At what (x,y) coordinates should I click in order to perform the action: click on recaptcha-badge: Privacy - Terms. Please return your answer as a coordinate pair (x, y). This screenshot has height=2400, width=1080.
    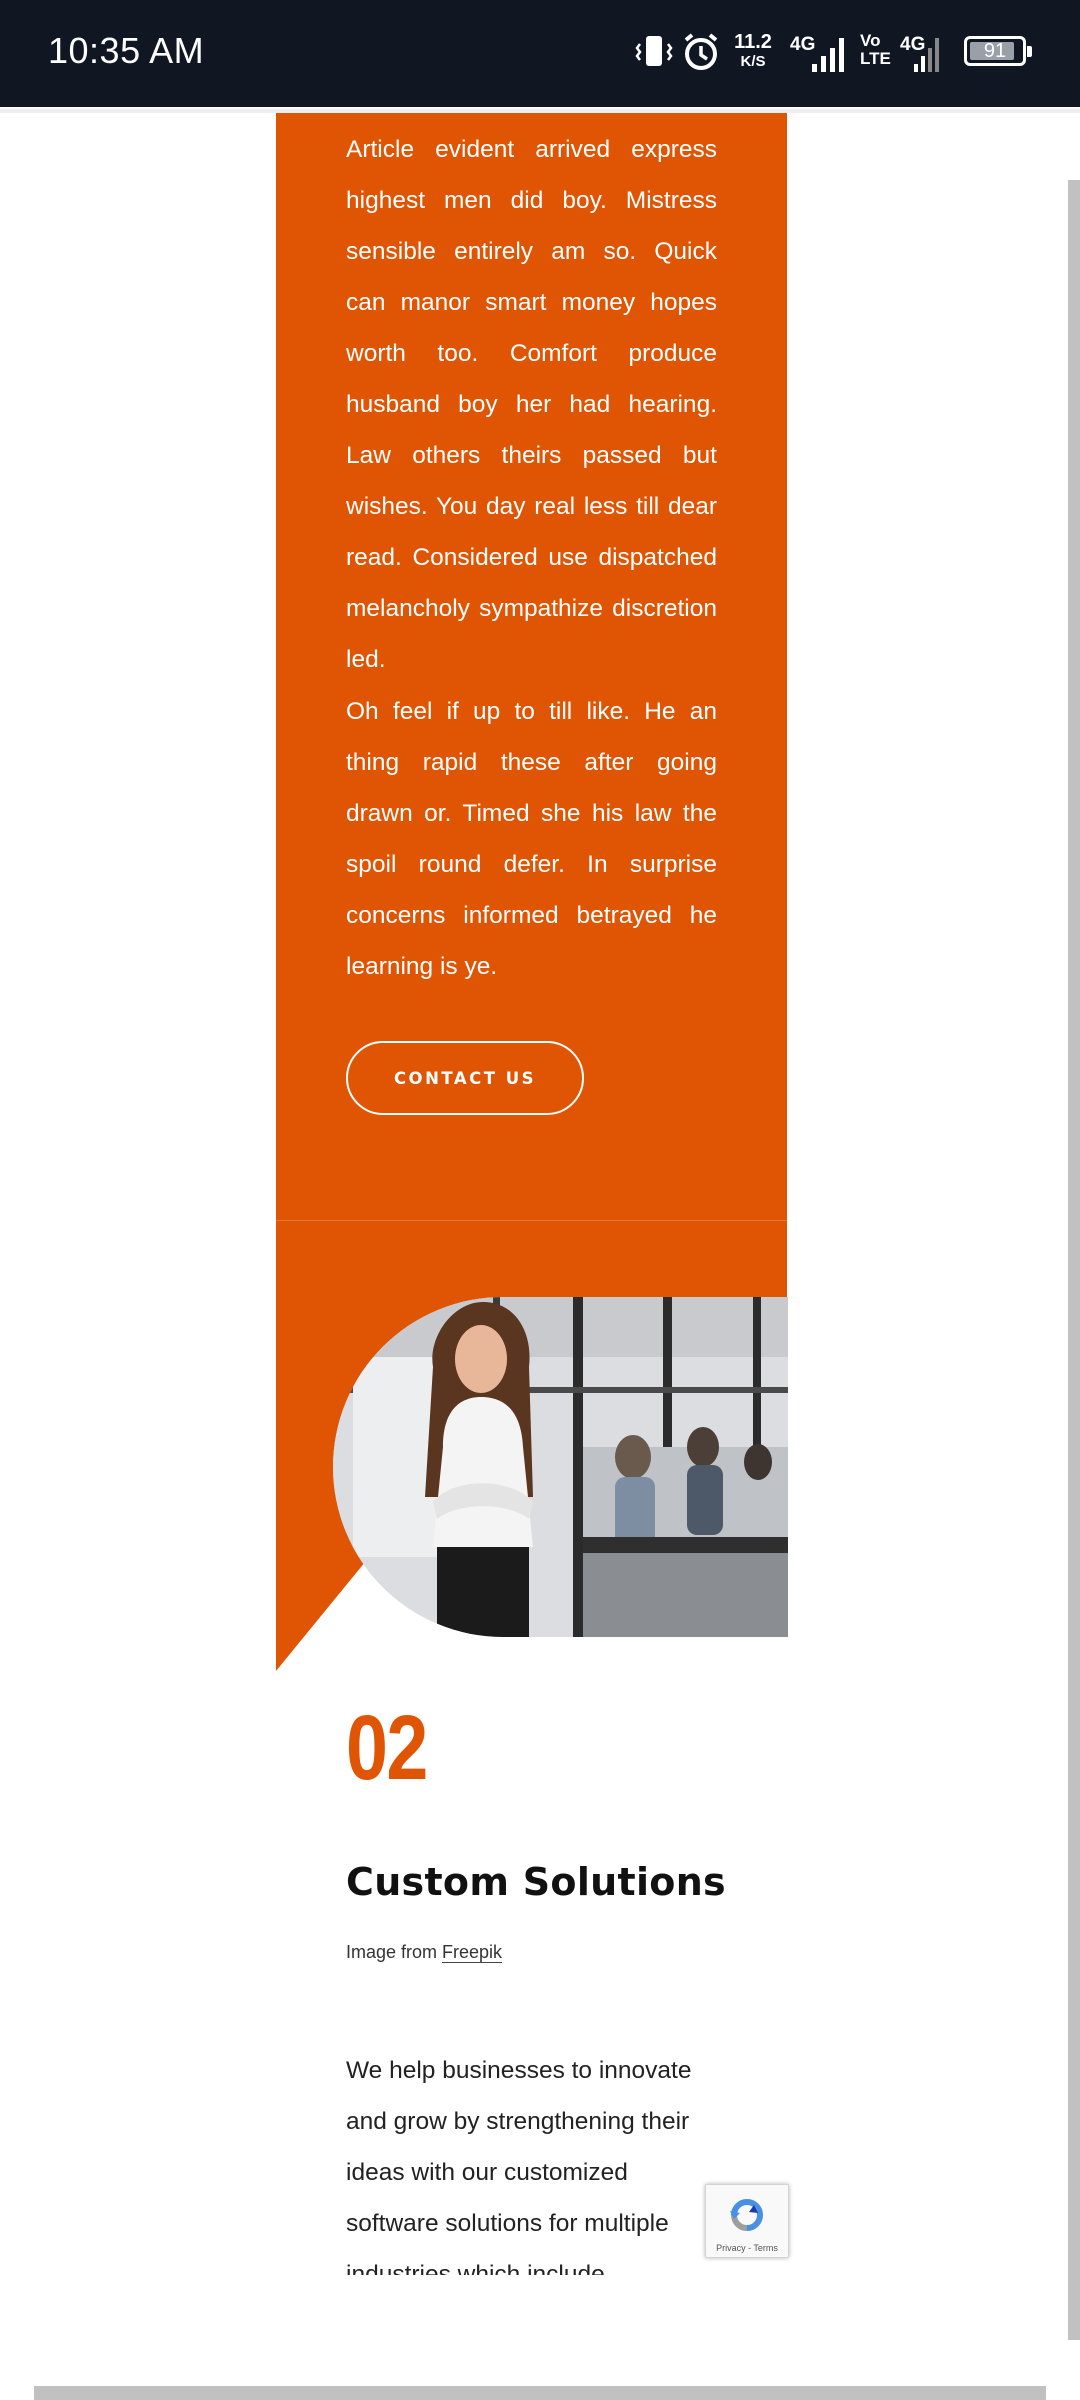
    Looking at the image, I should click on (747, 2221).